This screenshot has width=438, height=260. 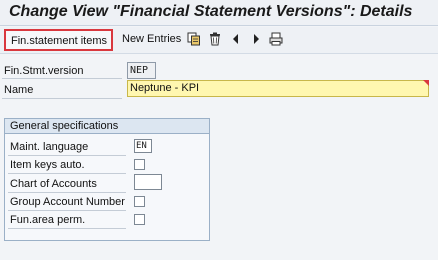 I want to click on group-account-number-label: Group Account Number, so click(x=67, y=202).